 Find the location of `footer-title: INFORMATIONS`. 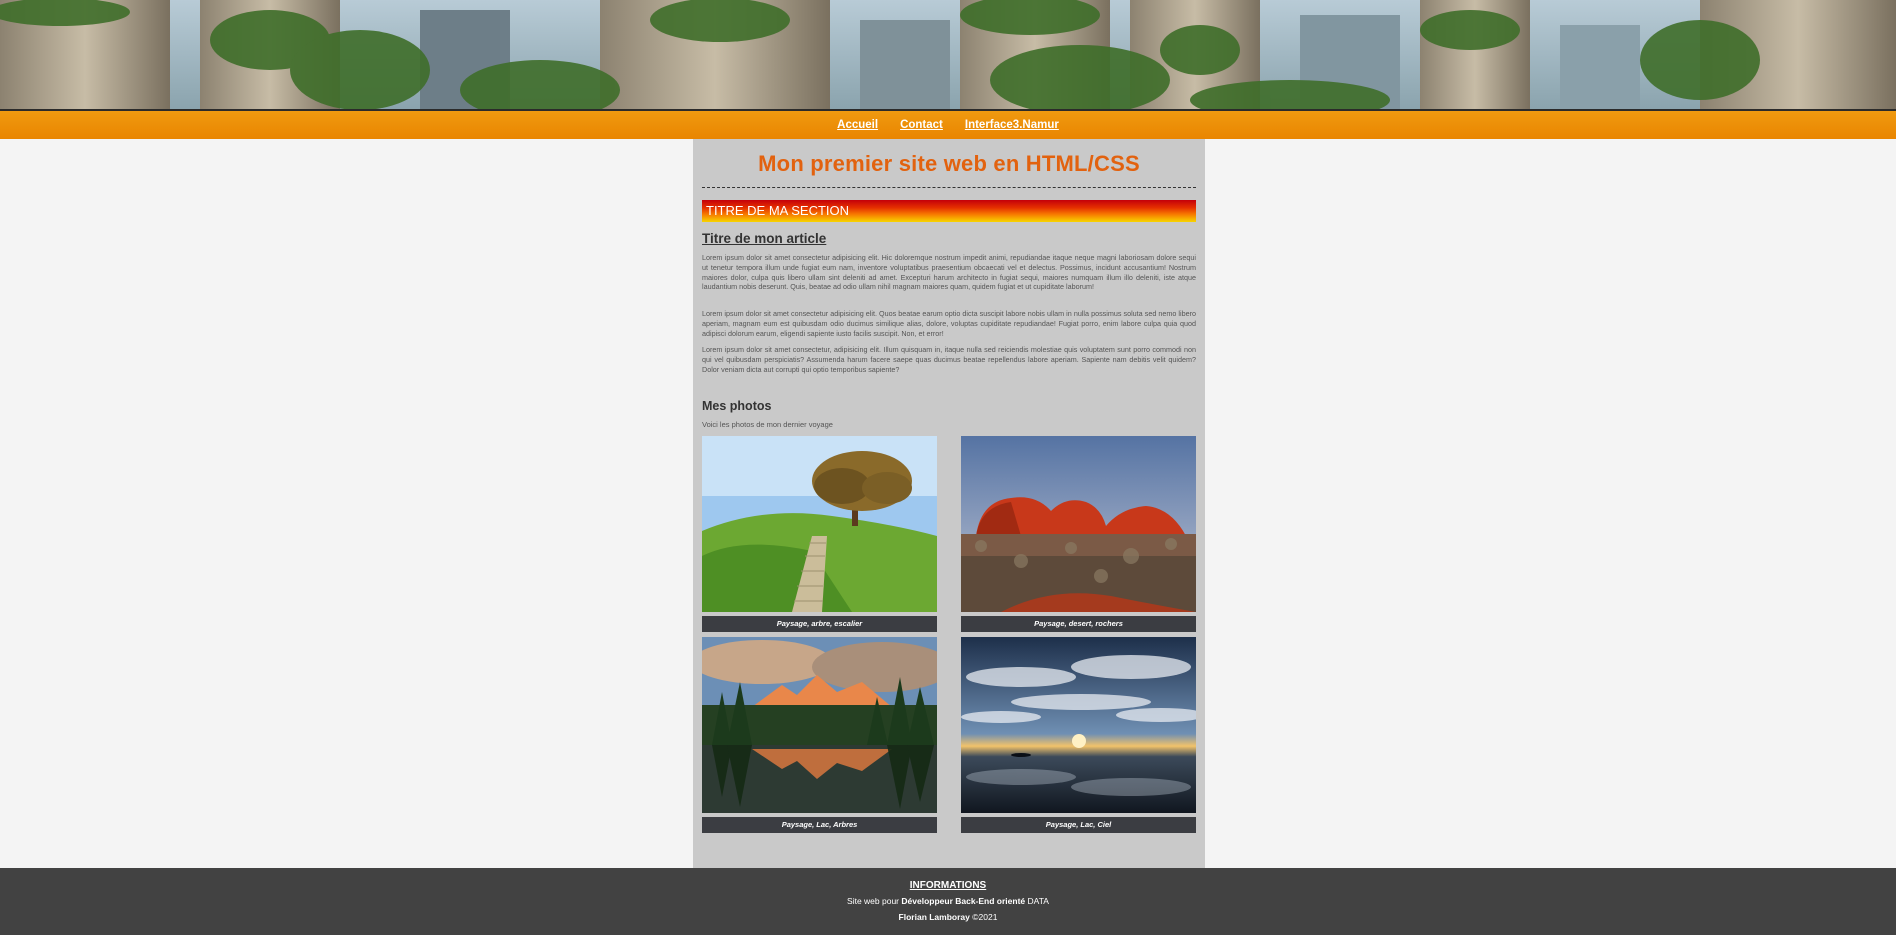

footer-title: INFORMATIONS is located at coordinates (948, 885).